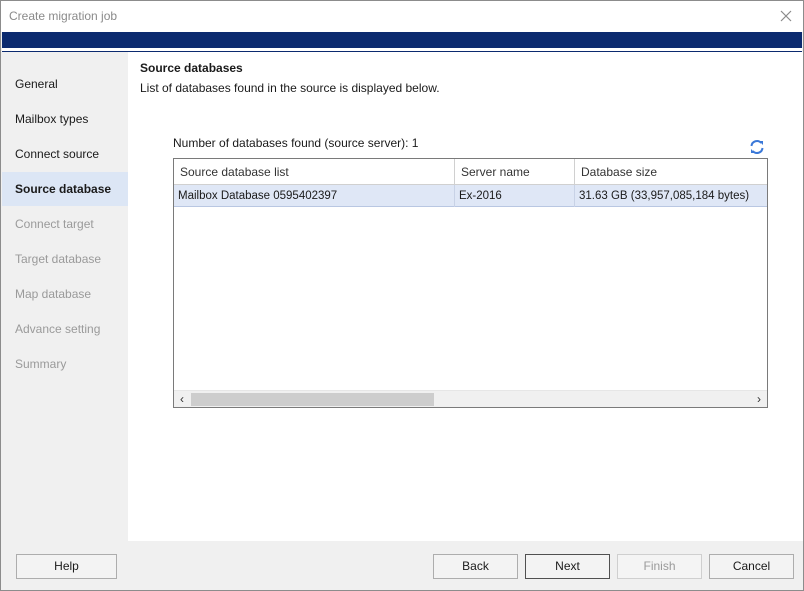 This screenshot has height=591, width=804. I want to click on step-mailbox-types: Mailbox types, so click(65, 119).